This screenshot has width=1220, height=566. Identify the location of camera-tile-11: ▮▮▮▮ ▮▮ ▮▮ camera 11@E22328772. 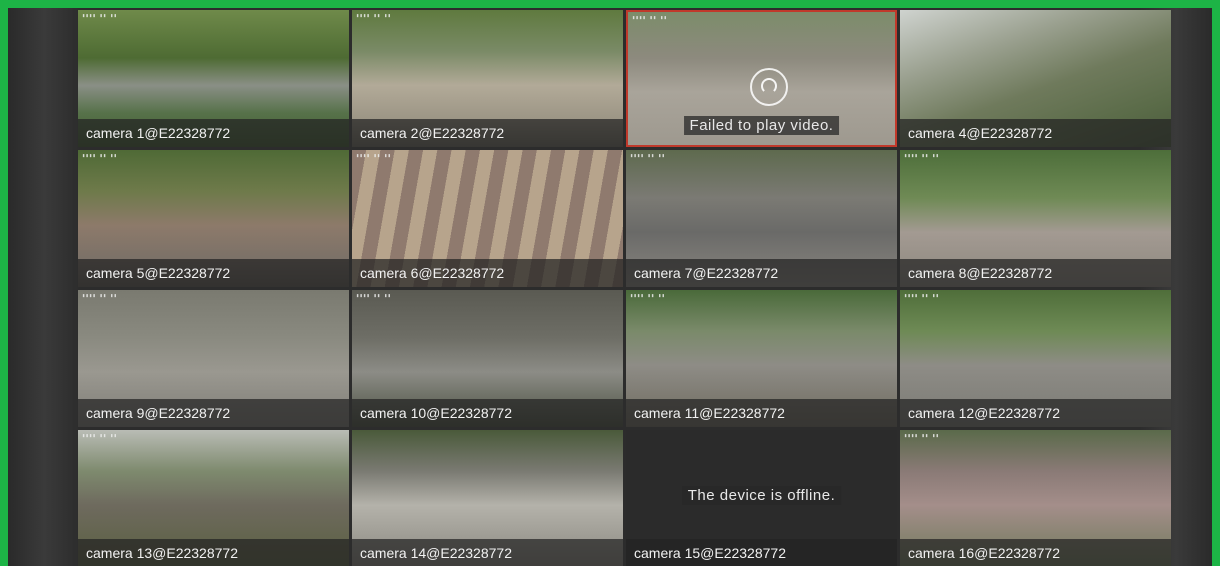
(761, 358).